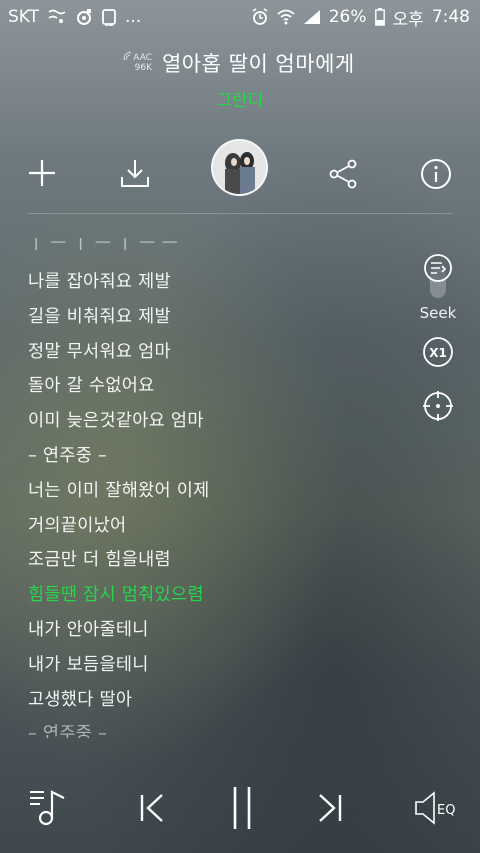  Describe the element at coordinates (24, 17) in the screenshot. I see `carrier-label: SKT` at that location.